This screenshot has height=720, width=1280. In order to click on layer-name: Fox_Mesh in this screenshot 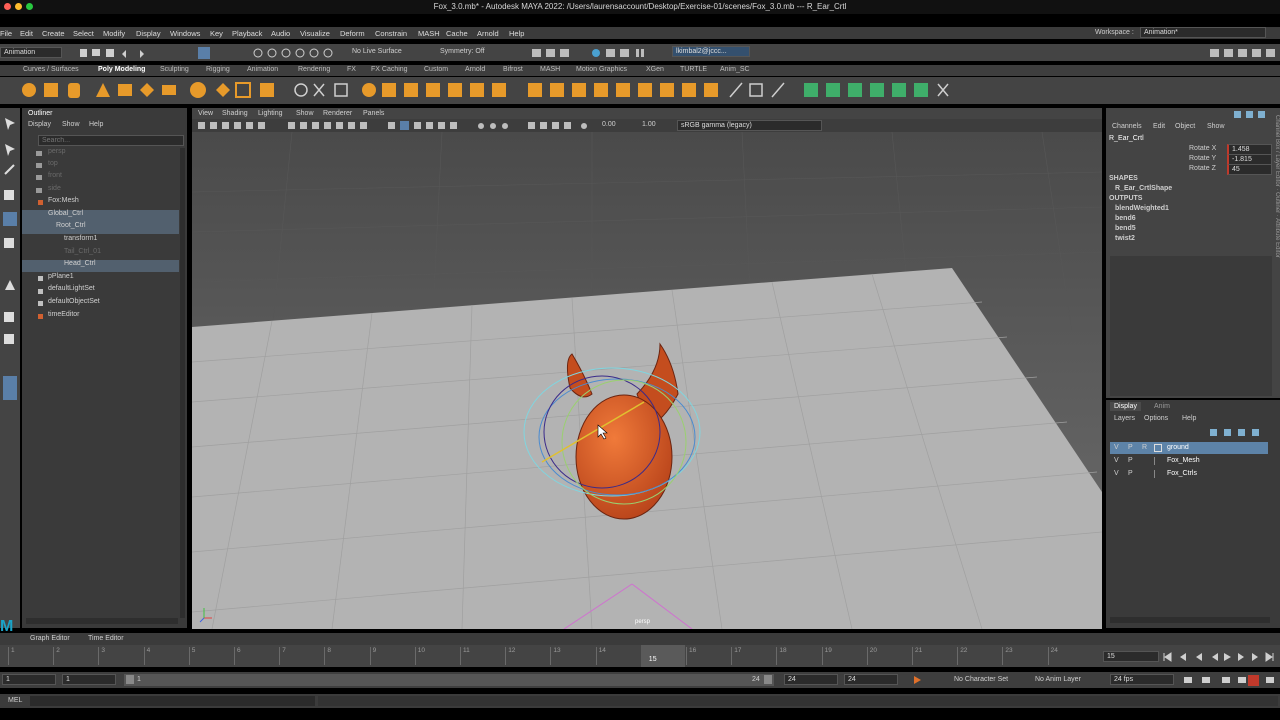, I will do `click(1183, 460)`.